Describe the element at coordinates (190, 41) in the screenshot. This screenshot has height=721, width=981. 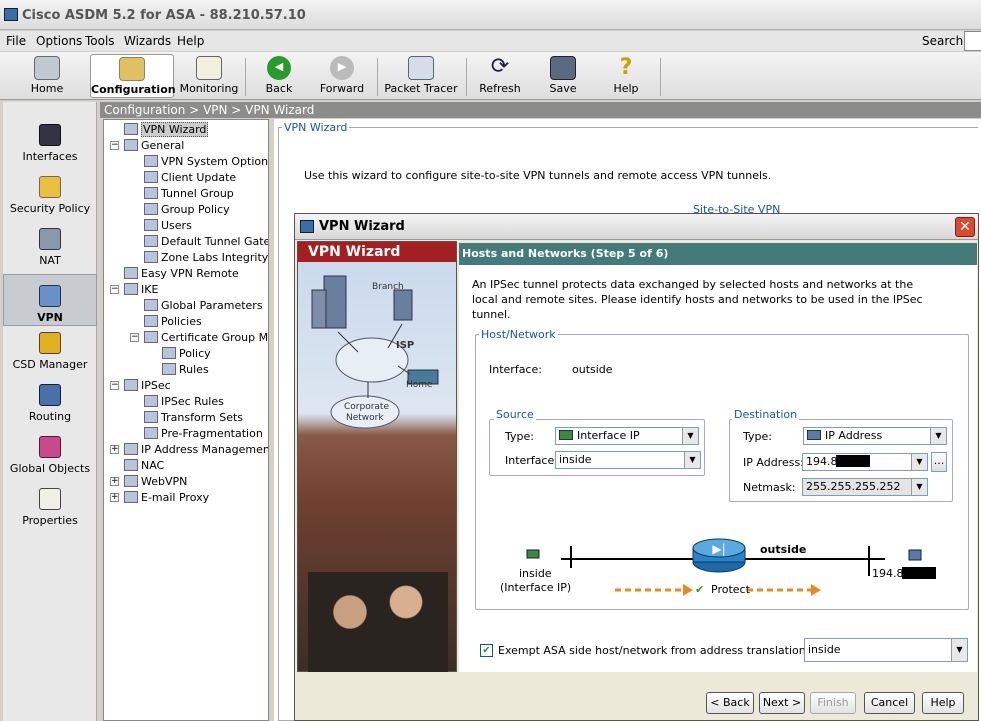
I see `menu-help: Help` at that location.